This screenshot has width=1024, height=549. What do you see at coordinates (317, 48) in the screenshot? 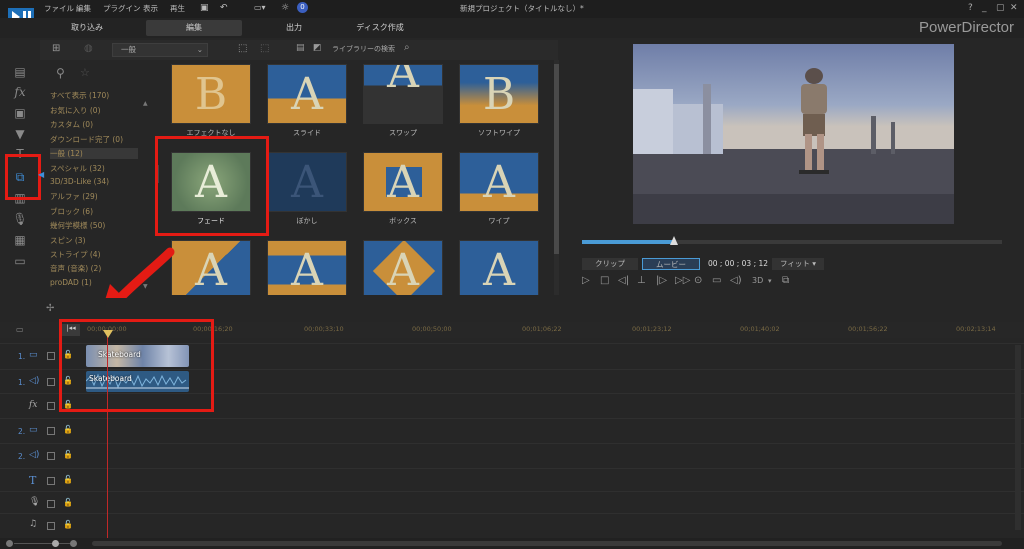
I see `view-grid-icon: ◩` at bounding box center [317, 48].